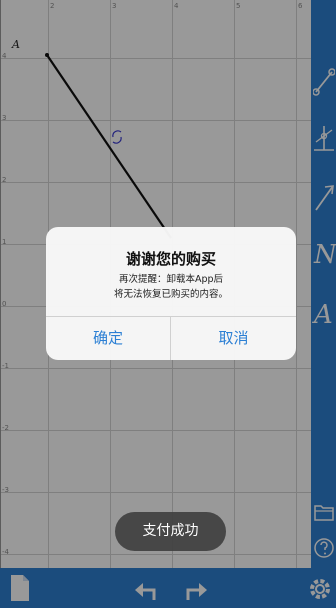  Describe the element at coordinates (233, 338) in the screenshot. I see `cancel-button: 取消` at that location.